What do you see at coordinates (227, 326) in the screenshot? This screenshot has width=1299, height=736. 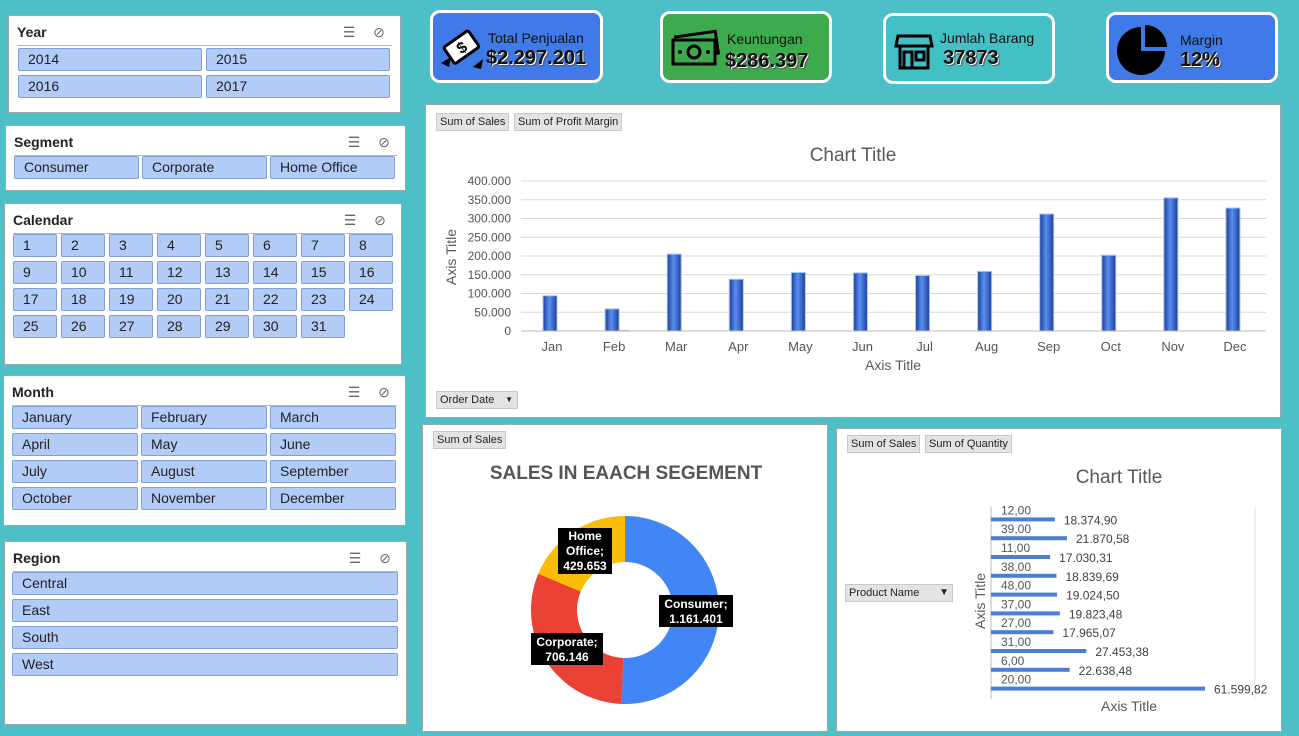 I see `slicer-item-calendar-29: 29` at bounding box center [227, 326].